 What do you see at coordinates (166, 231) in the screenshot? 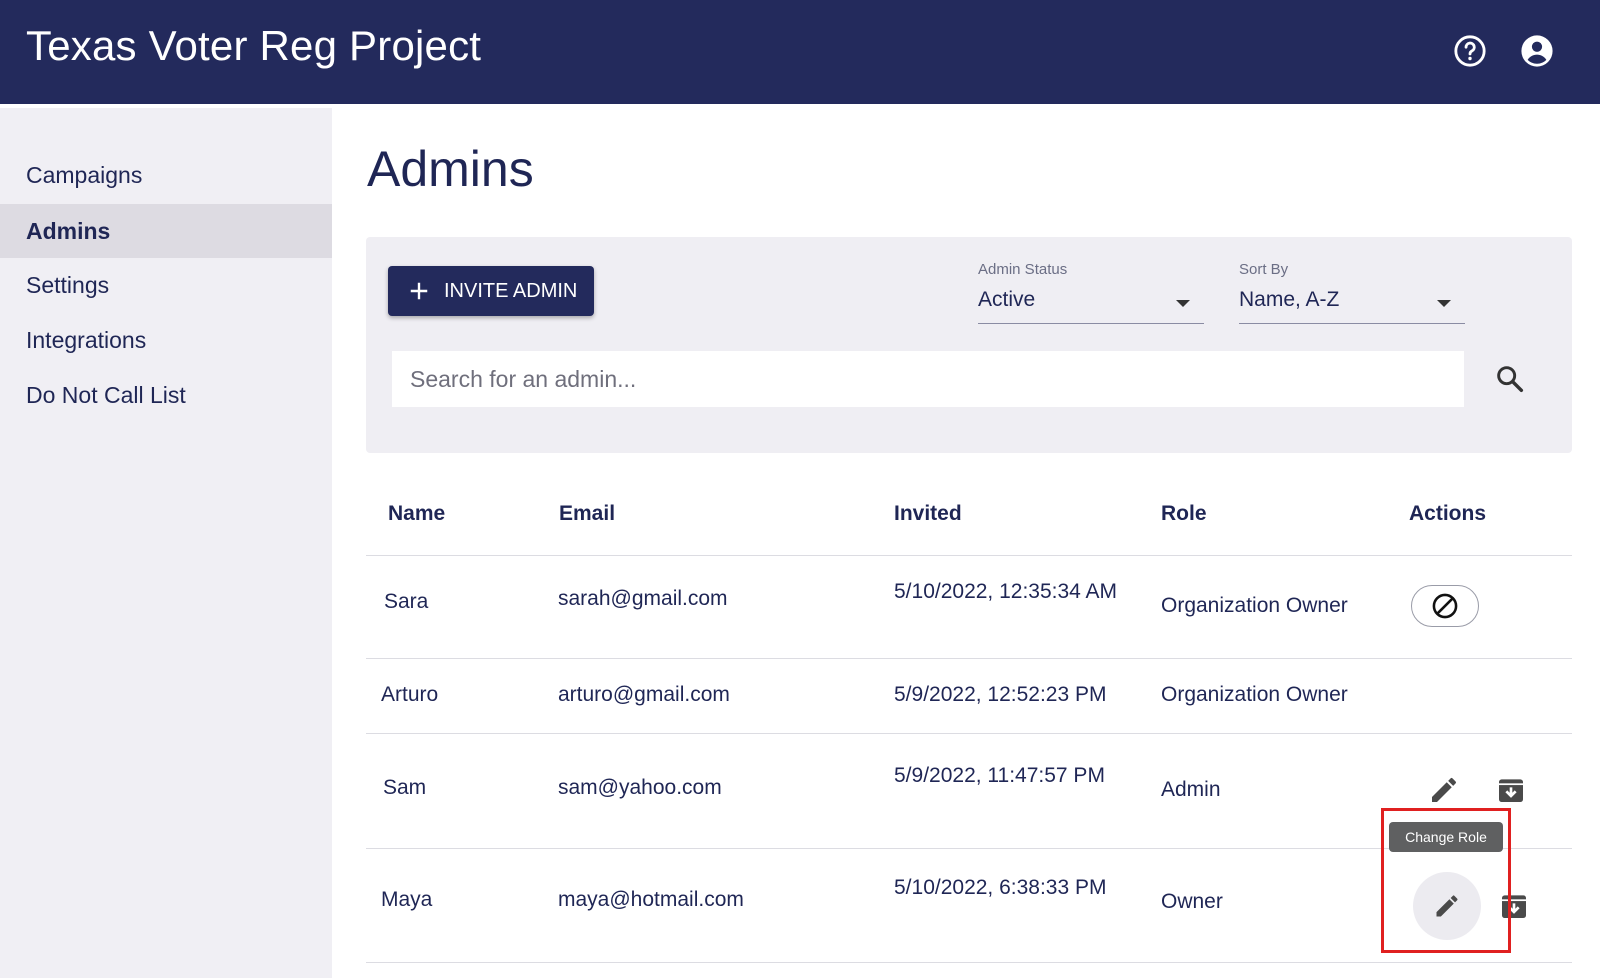
I see `sidebar-item-admins: Admins` at bounding box center [166, 231].